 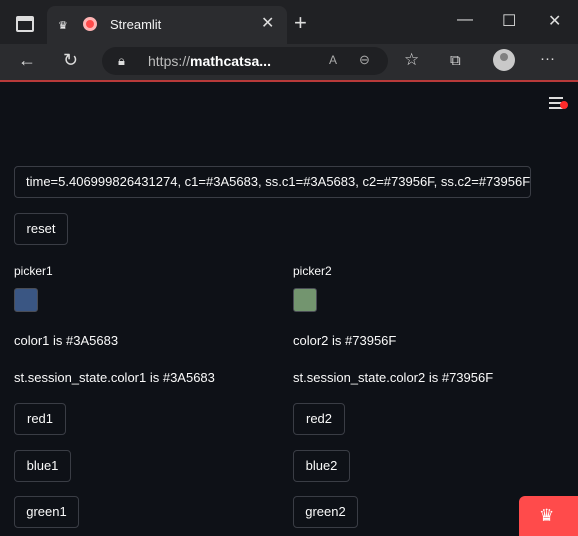 I want to click on blue2-button: blue2, so click(x=321, y=466).